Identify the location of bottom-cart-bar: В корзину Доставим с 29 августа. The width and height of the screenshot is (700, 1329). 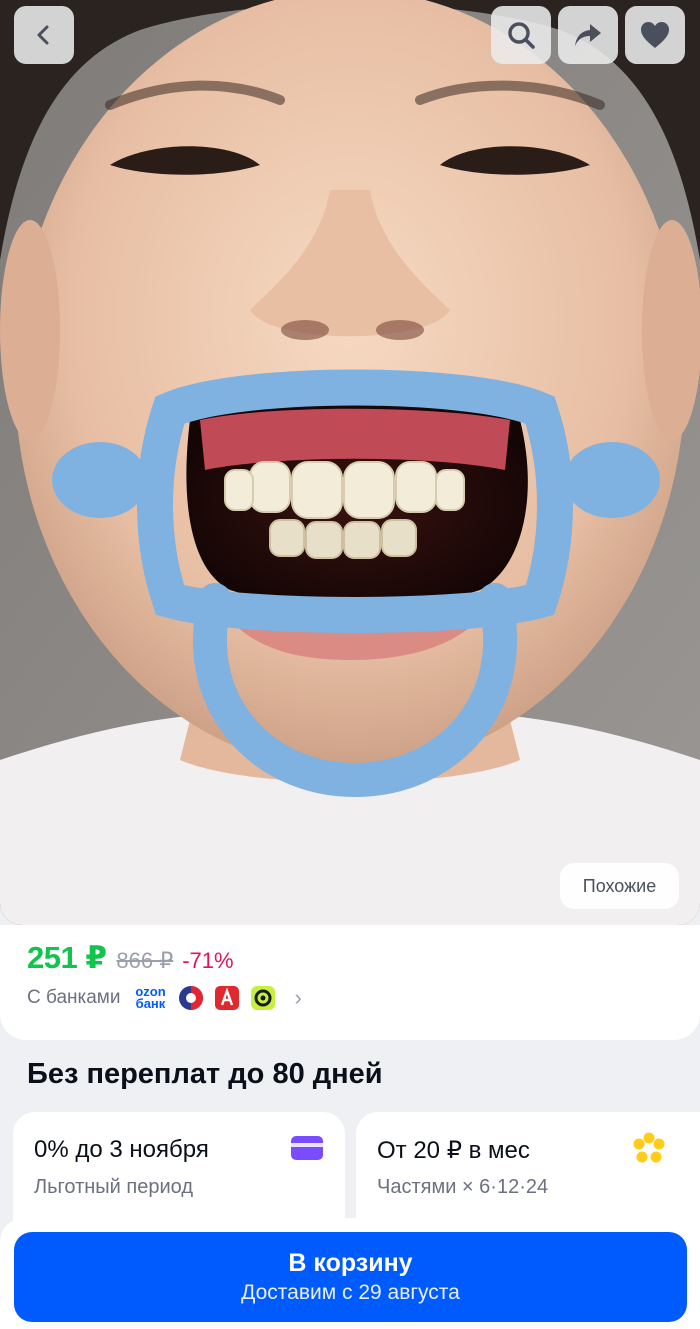
(350, 1273).